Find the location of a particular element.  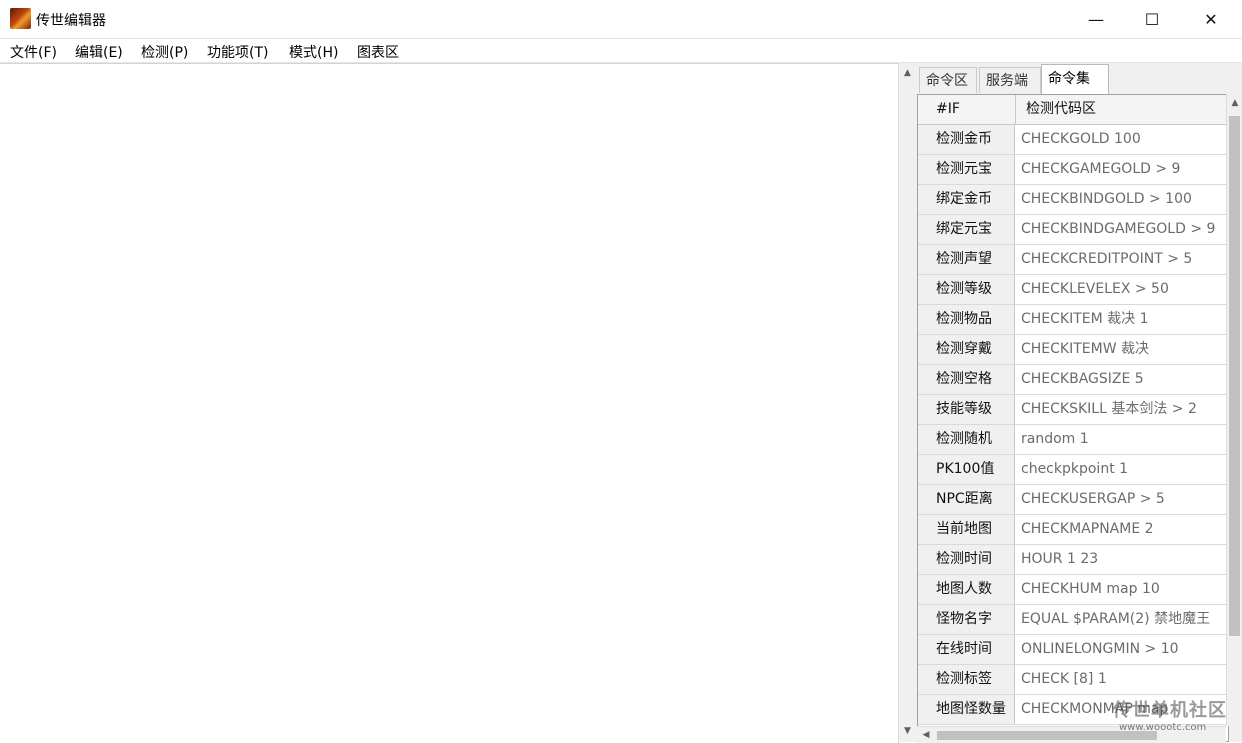

menu-check: 检测(P) is located at coordinates (164, 52).